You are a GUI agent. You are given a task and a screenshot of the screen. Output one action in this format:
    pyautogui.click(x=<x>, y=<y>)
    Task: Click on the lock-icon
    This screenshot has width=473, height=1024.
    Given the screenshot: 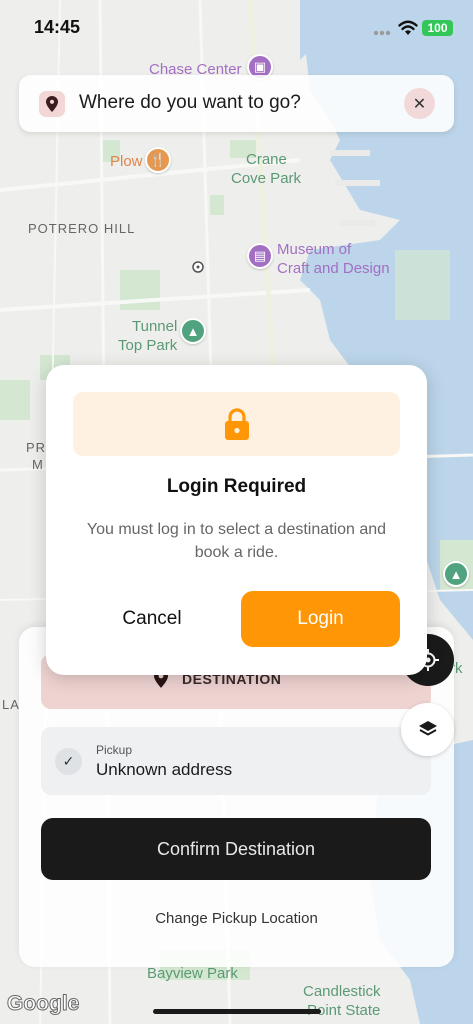 What is the action you would take?
    pyautogui.click(x=236, y=424)
    